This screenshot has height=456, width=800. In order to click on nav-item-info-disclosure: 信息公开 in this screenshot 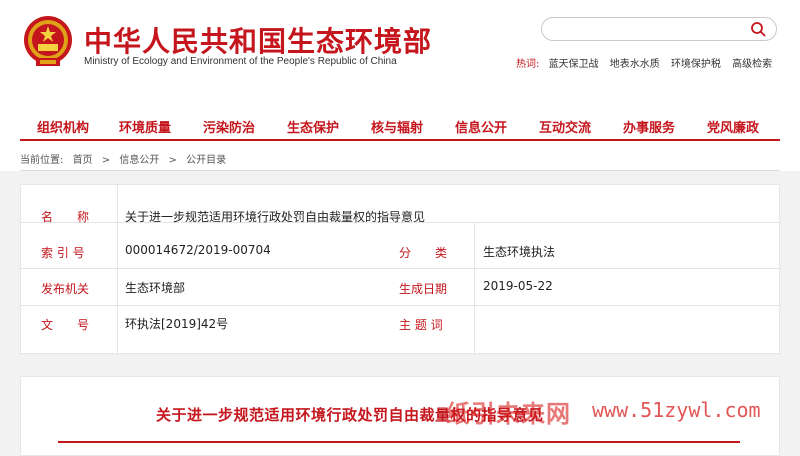, I will do `click(481, 126)`.